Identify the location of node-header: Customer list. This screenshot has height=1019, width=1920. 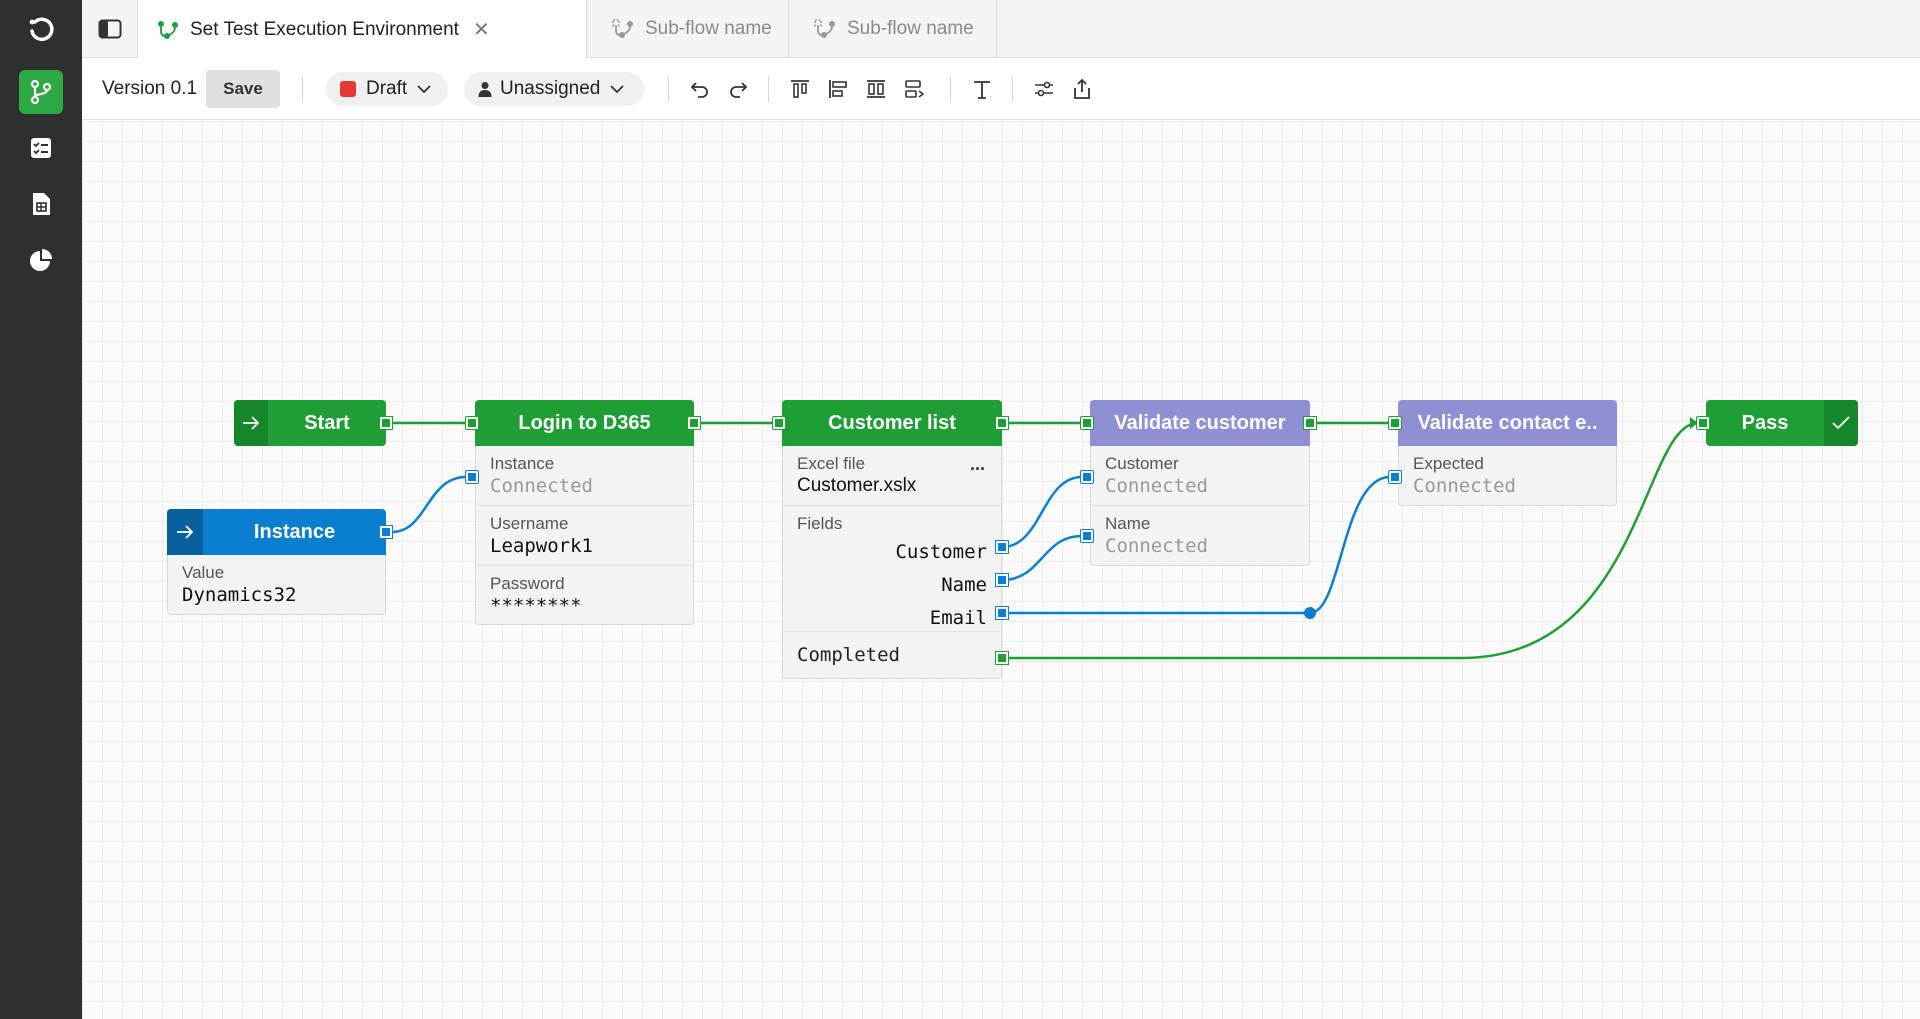
(892, 423).